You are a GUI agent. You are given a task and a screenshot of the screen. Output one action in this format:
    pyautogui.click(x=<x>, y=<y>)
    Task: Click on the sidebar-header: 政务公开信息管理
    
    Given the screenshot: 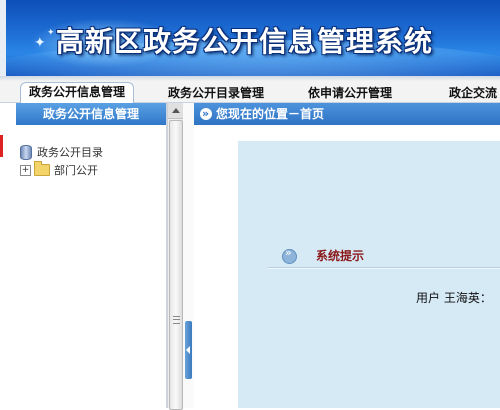 What is the action you would take?
    pyautogui.click(x=91, y=114)
    